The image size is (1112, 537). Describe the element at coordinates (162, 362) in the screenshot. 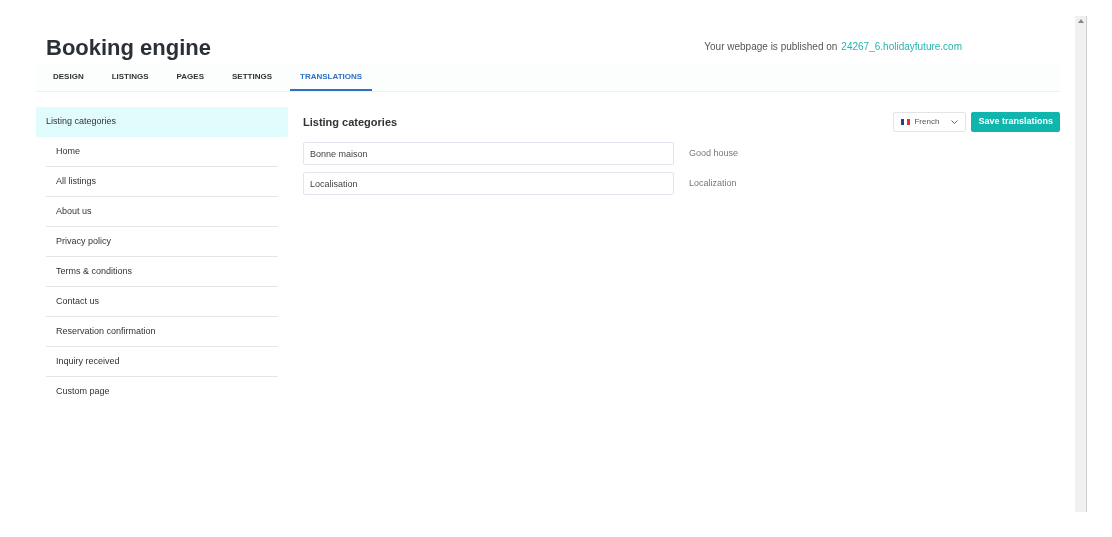

I see `sidebar-item: Inquiry received` at that location.